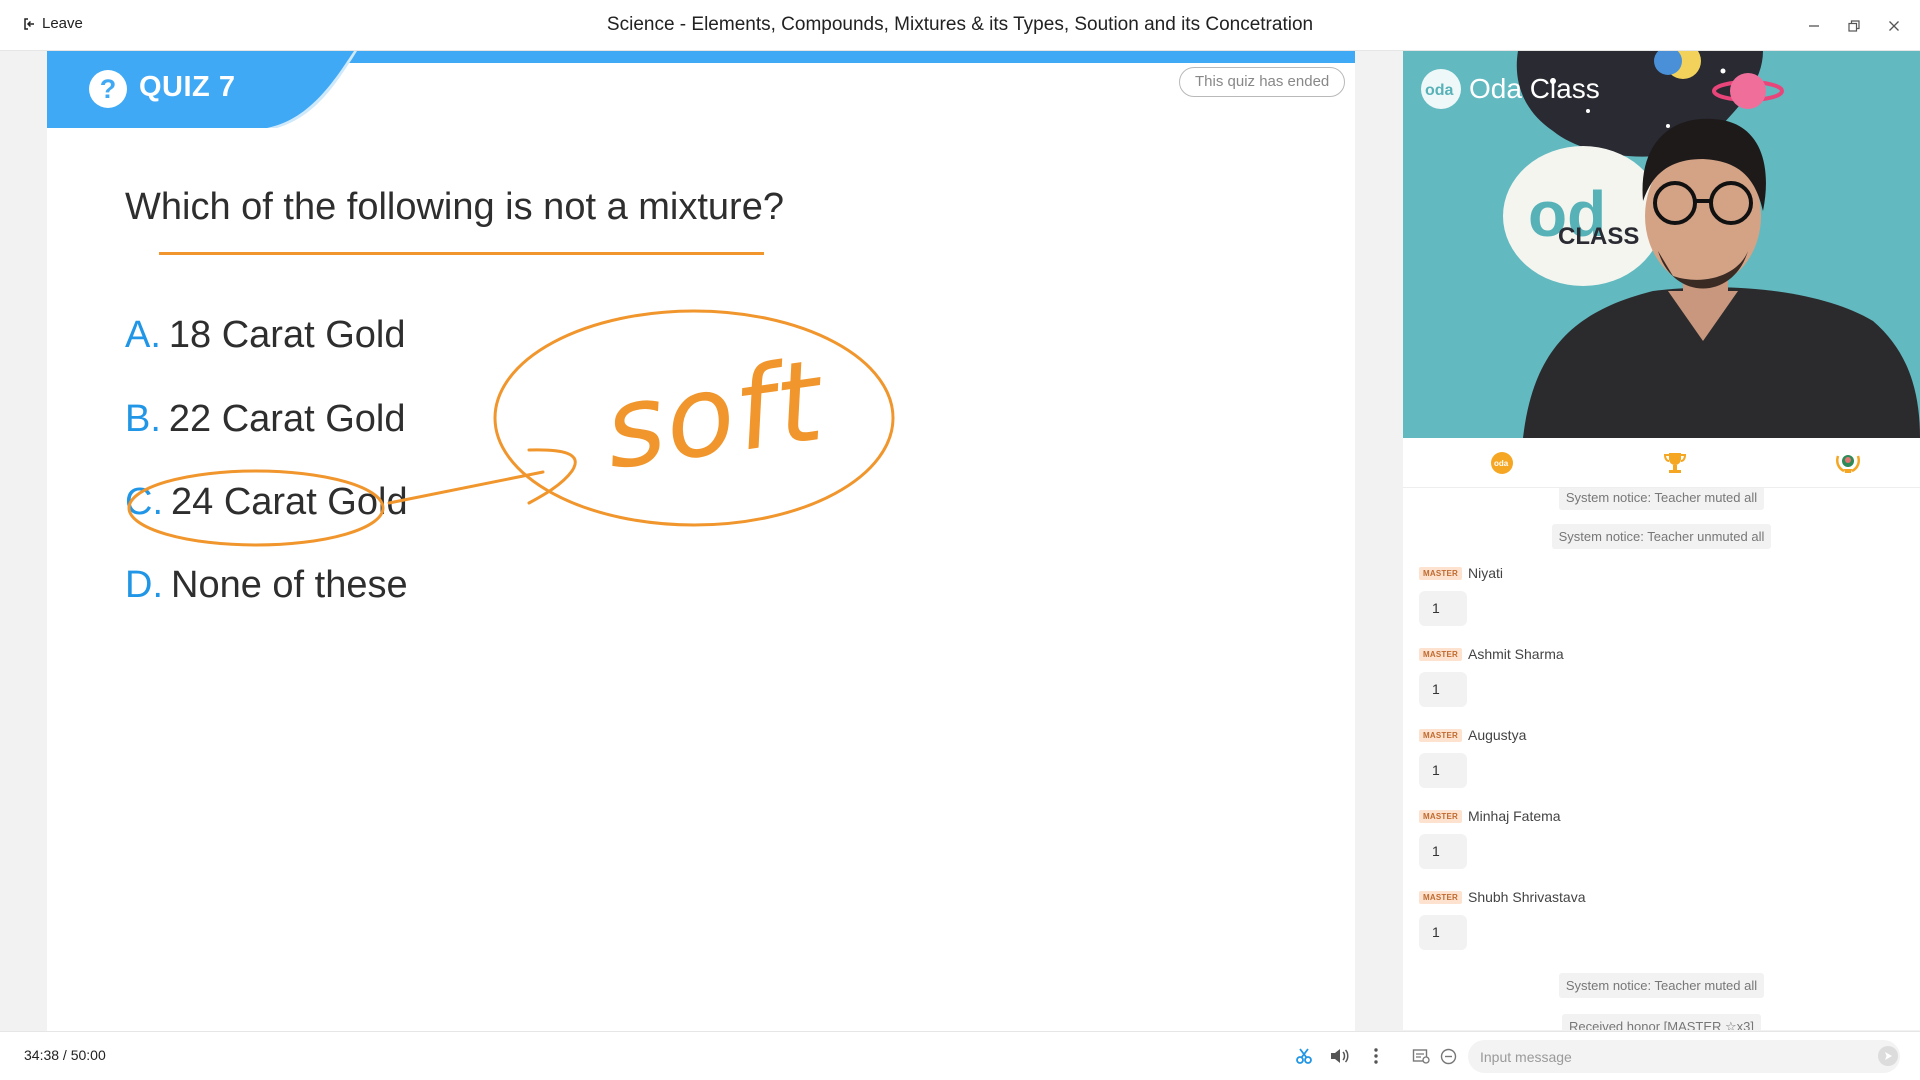  I want to click on option-a: A. 18 Carat Gold, so click(265, 335).